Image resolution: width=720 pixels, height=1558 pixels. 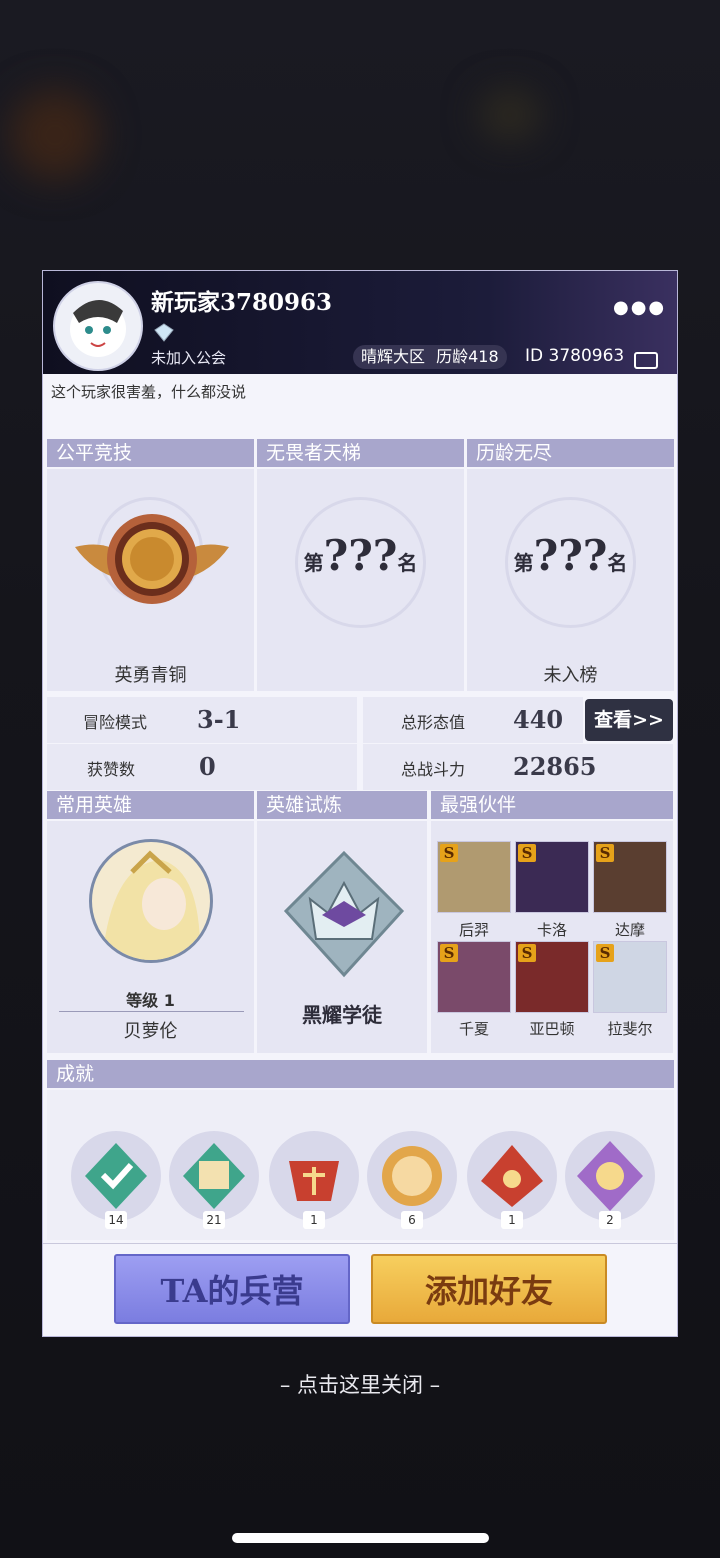 I want to click on endless-rank-panel: 第???名 未入榜, so click(x=570, y=580).